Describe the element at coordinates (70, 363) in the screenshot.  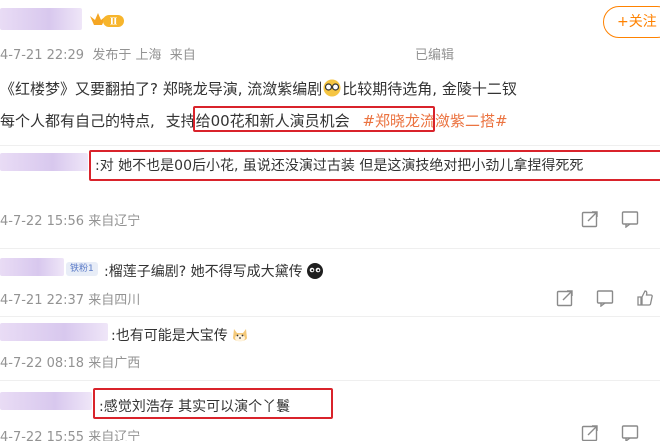
I see `comment-time: 4-7-22 08:18 来自广西` at that location.